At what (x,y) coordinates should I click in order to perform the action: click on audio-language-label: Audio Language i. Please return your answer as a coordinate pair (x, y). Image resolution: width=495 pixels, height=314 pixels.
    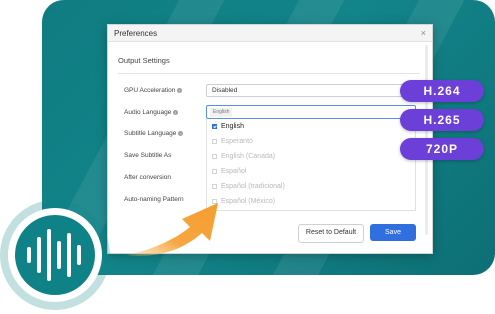
    Looking at the image, I should click on (151, 112).